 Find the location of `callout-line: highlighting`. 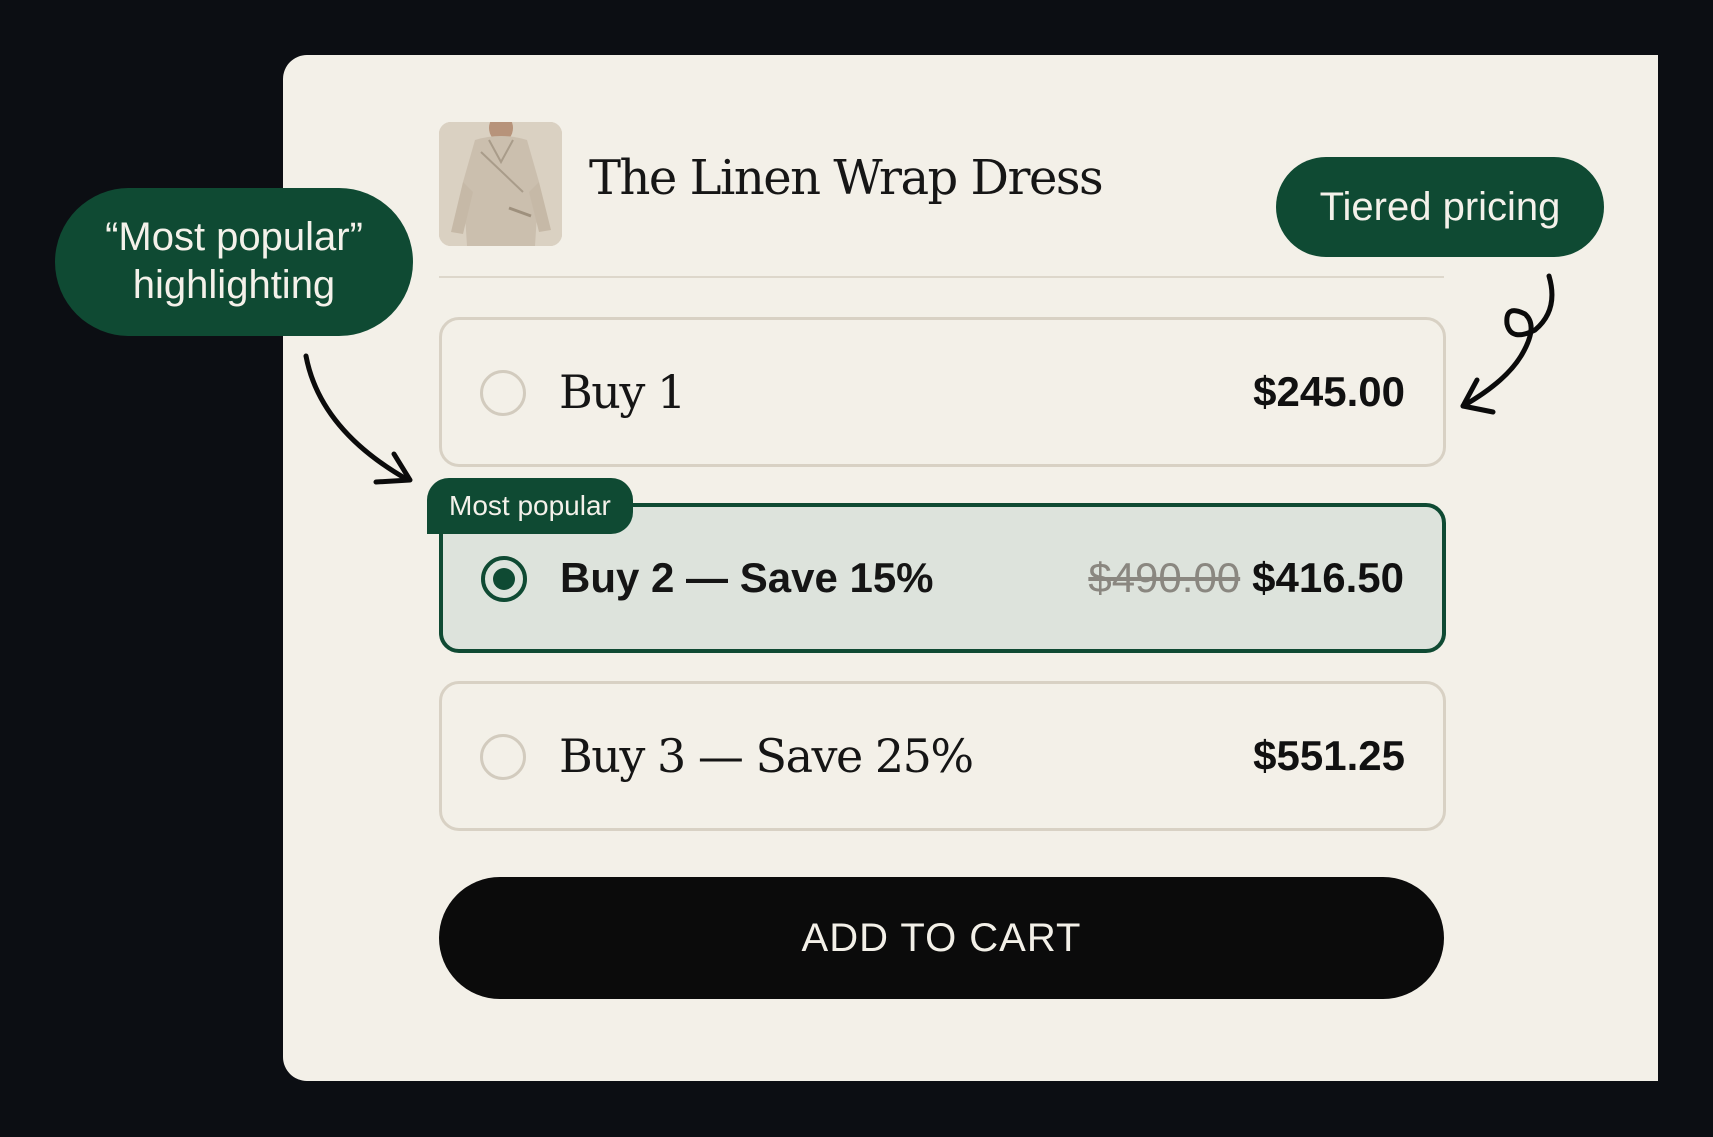

callout-line: highlighting is located at coordinates (234, 285).